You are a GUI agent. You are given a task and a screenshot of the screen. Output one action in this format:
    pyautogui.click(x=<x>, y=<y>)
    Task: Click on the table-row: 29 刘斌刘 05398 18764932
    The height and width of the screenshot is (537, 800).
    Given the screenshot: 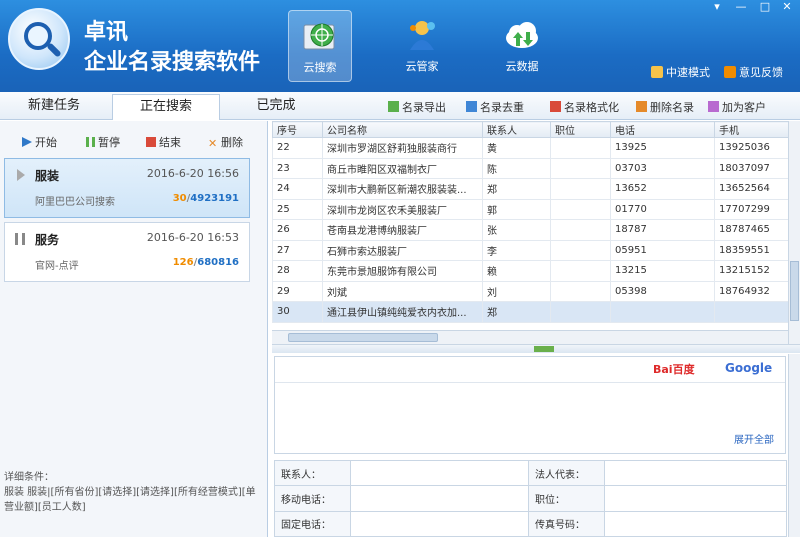 What is the action you would take?
    pyautogui.click(x=532, y=291)
    